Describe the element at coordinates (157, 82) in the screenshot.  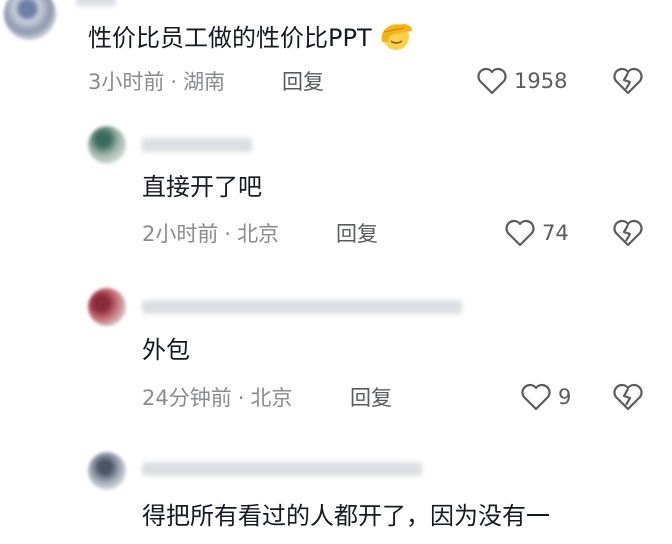
I see `comment-meta: 3小时前 · 湖南` at that location.